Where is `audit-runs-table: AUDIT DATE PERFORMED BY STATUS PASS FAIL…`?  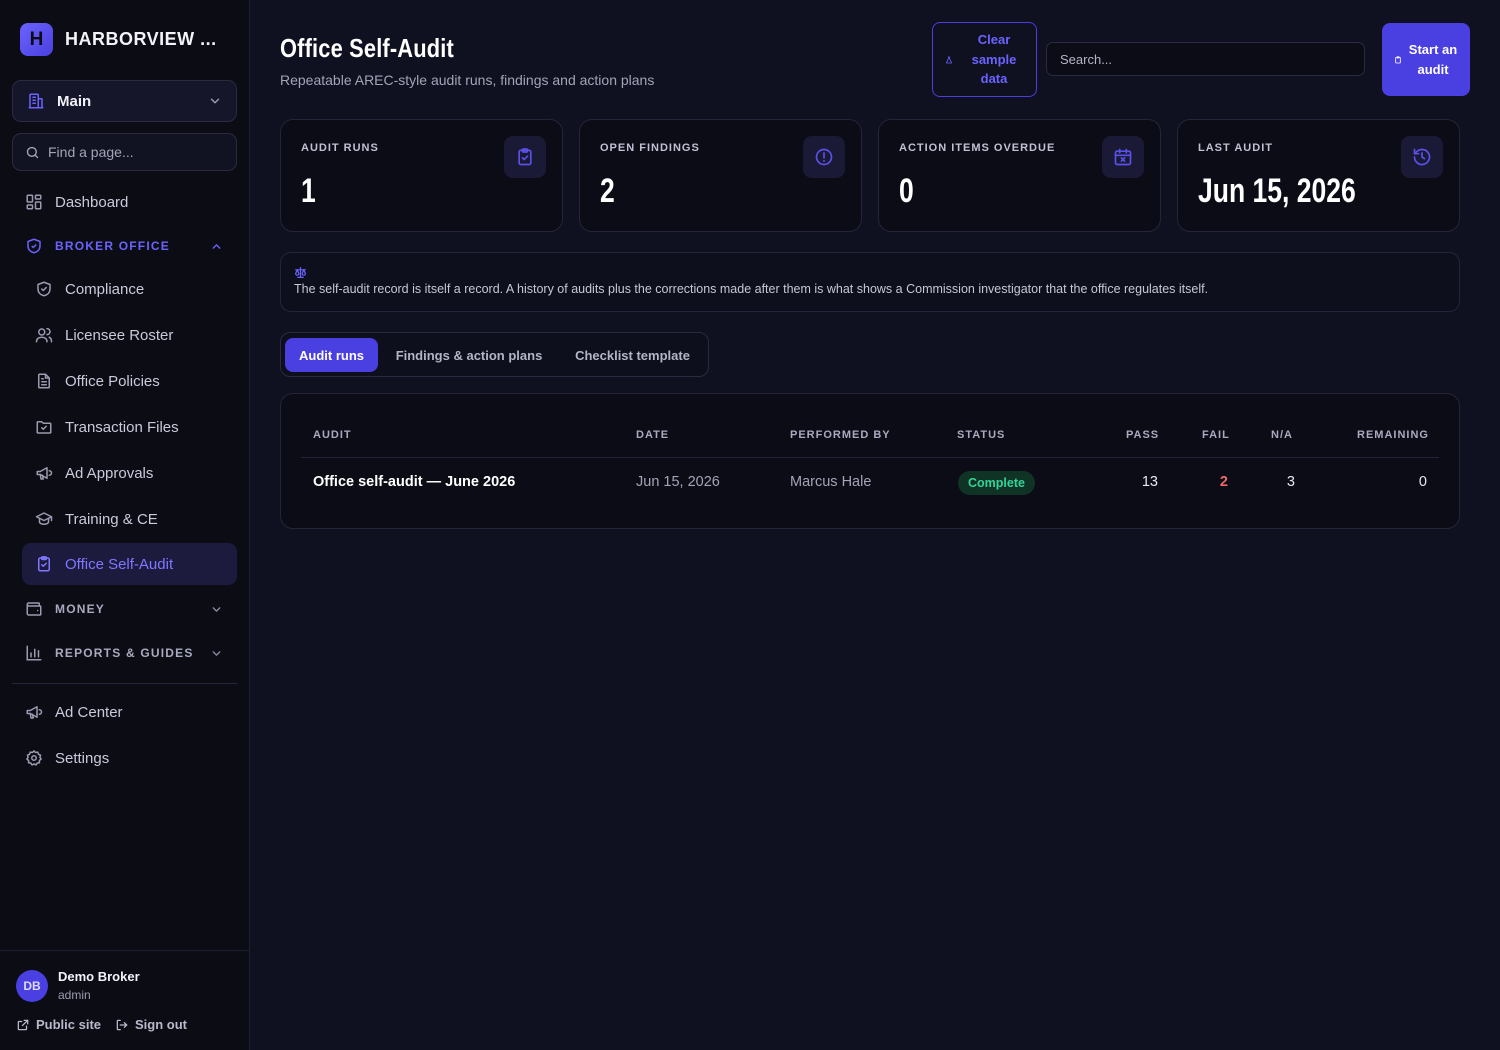 audit-runs-table: AUDIT DATE PERFORMED BY STATUS PASS FAIL… is located at coordinates (870, 461).